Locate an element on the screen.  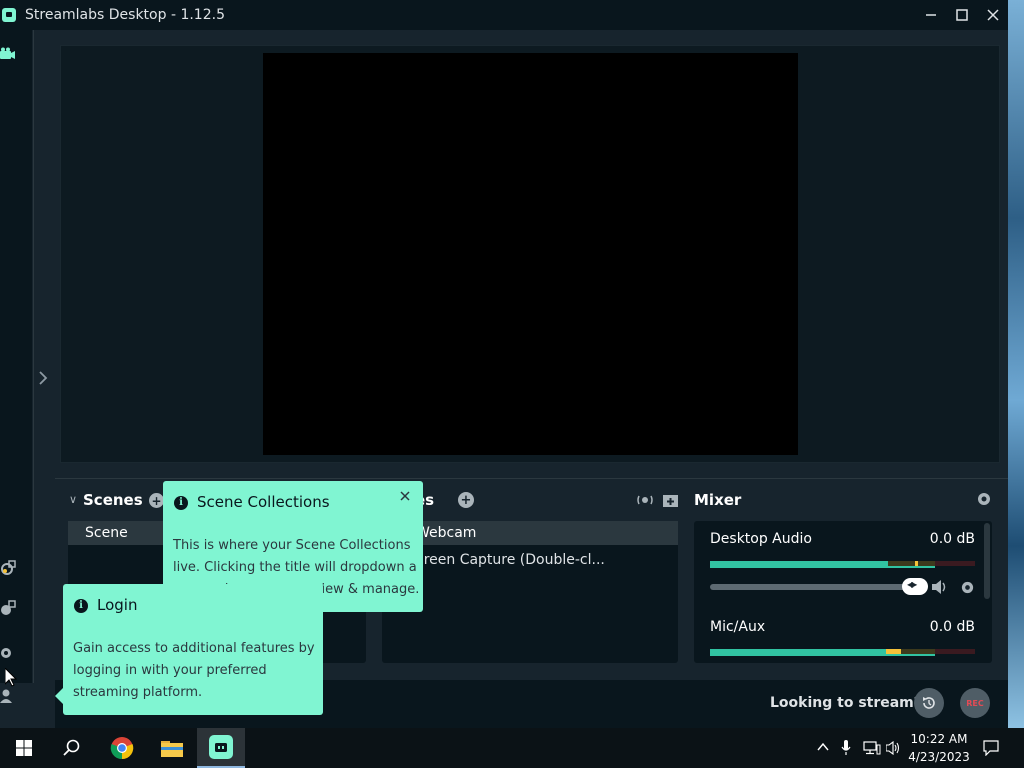
mixer-title: Mixer is located at coordinates (718, 500).